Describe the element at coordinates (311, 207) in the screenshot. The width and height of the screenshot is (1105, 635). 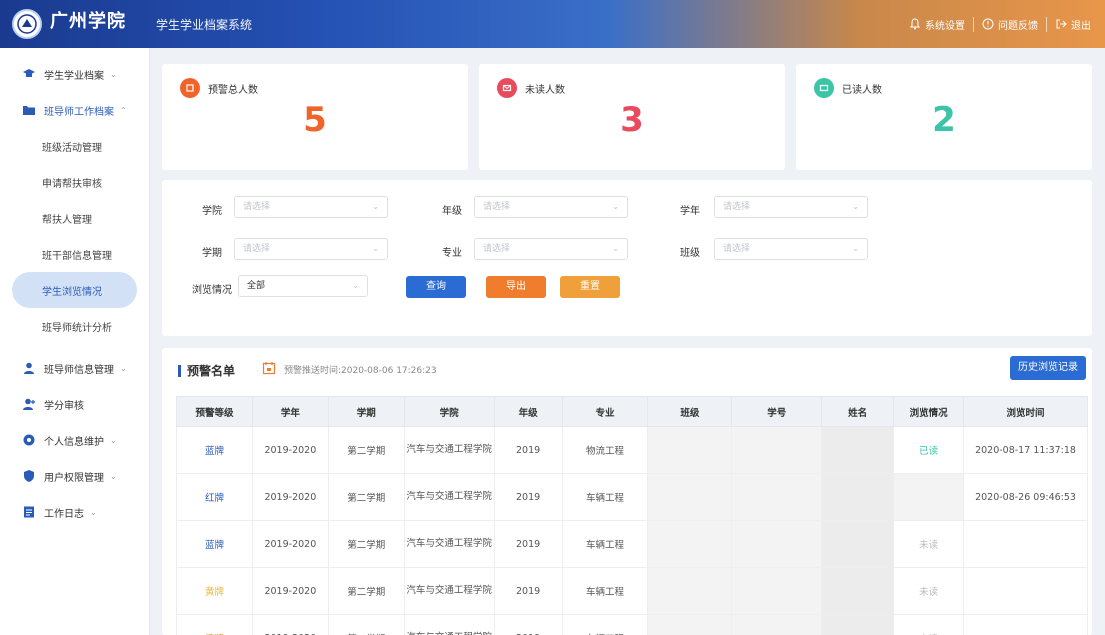
I see `college-select: 请选择 ⌄` at that location.